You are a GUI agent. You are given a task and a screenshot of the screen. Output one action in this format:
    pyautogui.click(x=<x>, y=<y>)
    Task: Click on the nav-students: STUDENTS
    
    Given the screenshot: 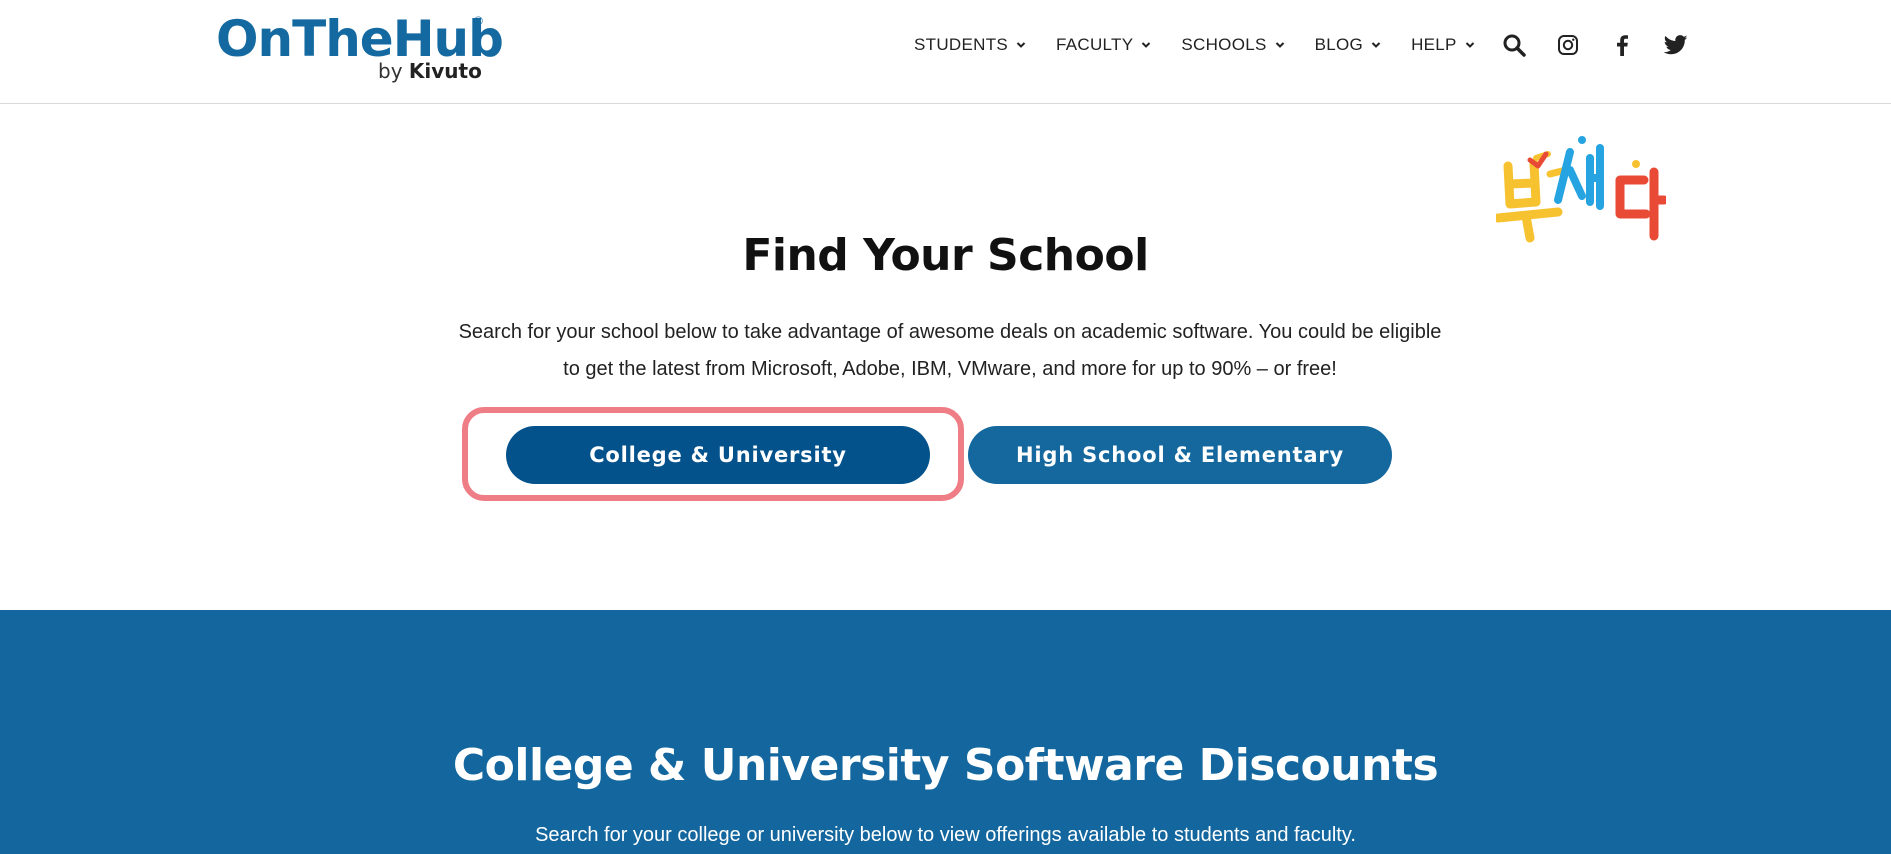 What is the action you would take?
    pyautogui.click(x=970, y=45)
    